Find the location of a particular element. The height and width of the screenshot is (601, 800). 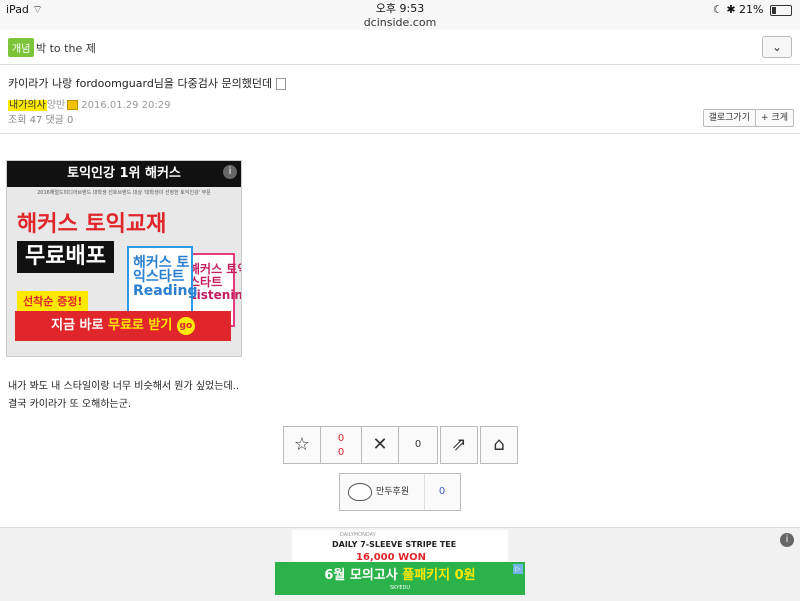

post-counts: 조회 47 댓글 0 is located at coordinates (41, 120).